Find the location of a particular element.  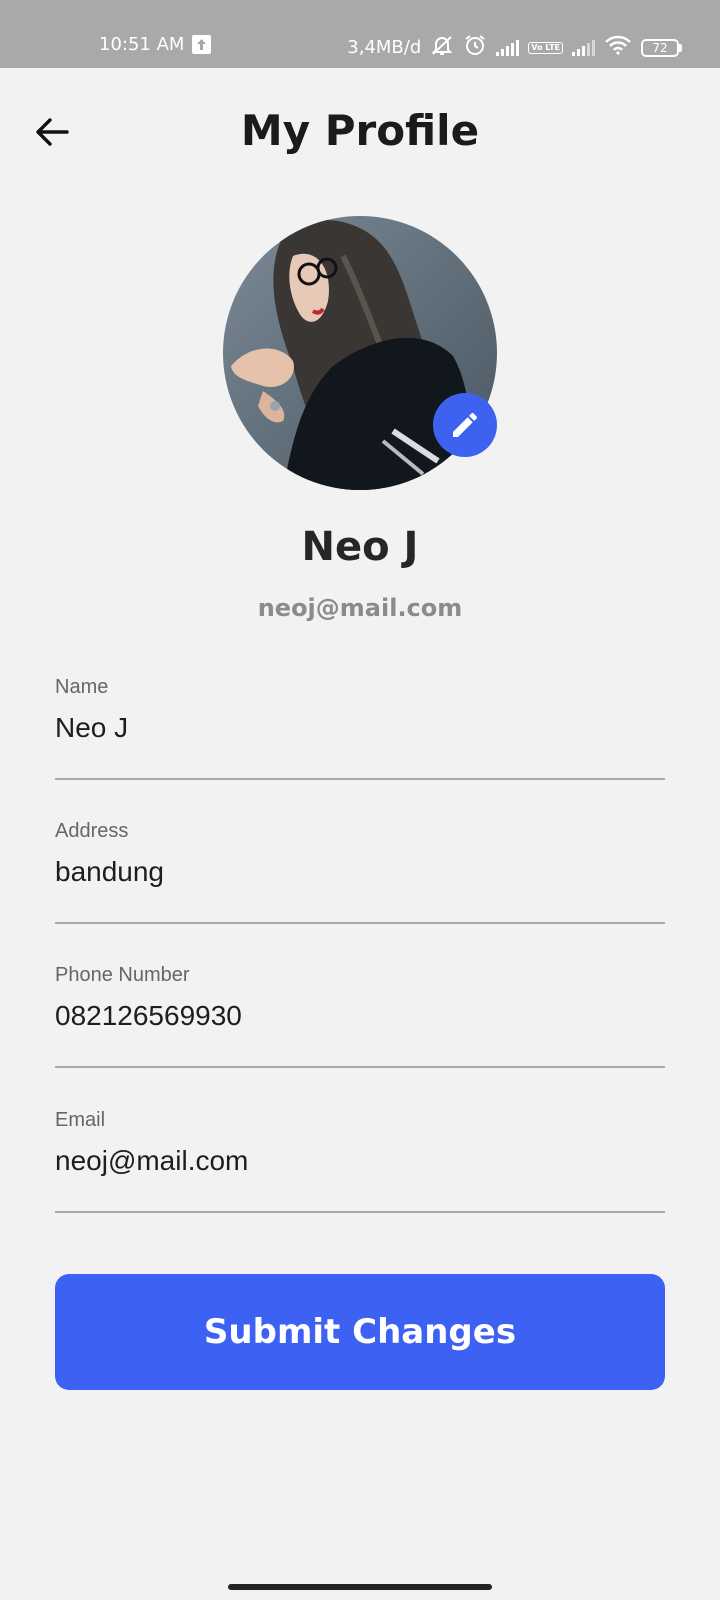

address-input is located at coordinates (360, 872).